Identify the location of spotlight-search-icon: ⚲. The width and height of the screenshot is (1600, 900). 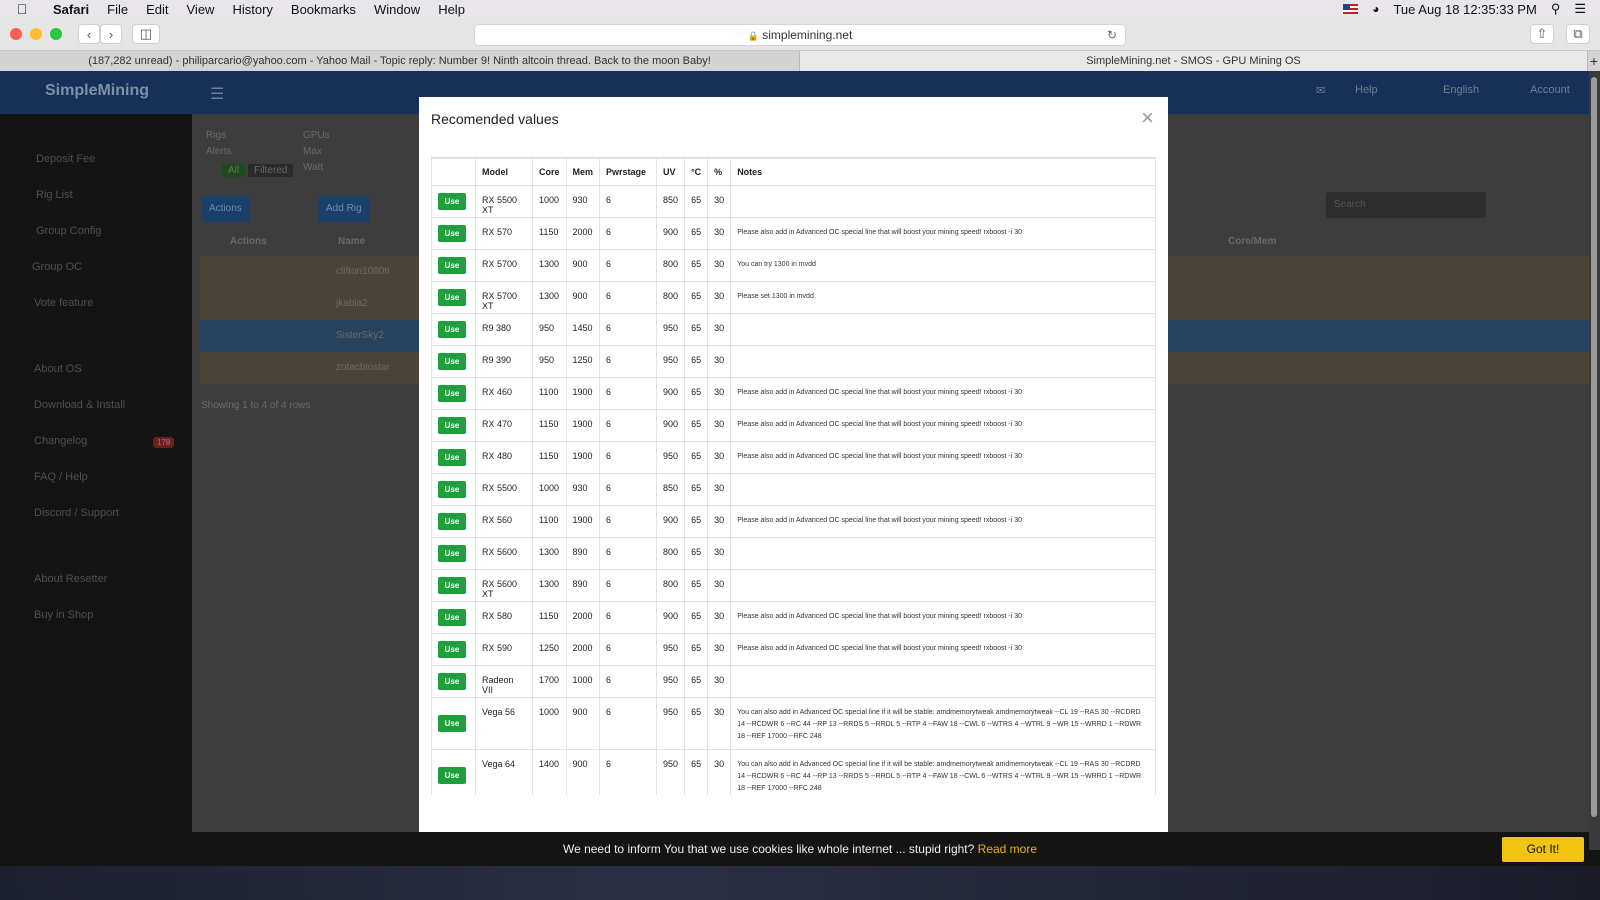
(1556, 9).